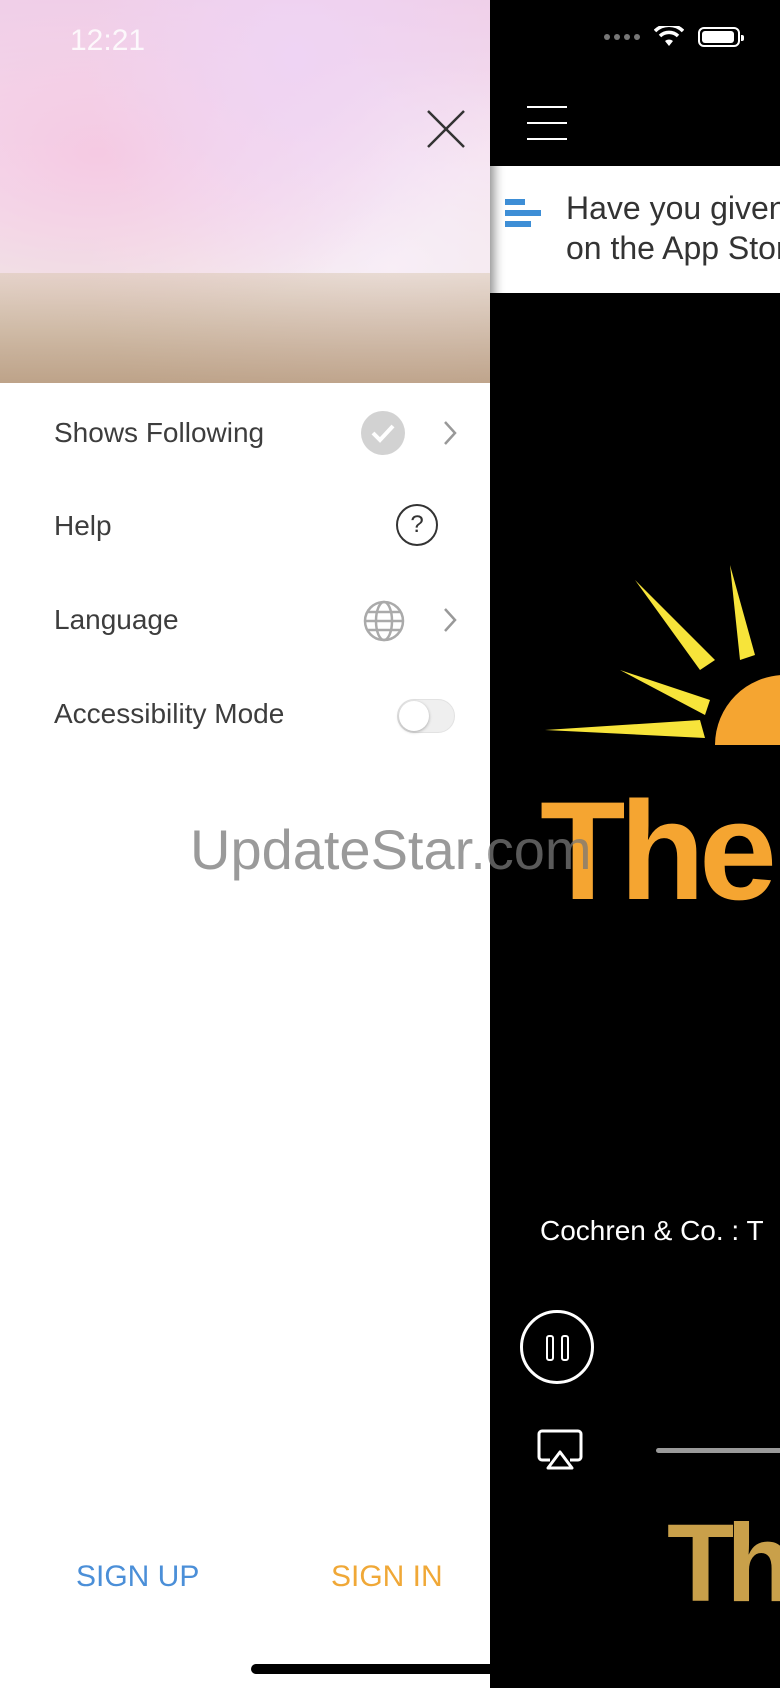 Image resolution: width=780 pixels, height=1688 pixels. What do you see at coordinates (718, 1450) in the screenshot?
I see `progress-bar` at bounding box center [718, 1450].